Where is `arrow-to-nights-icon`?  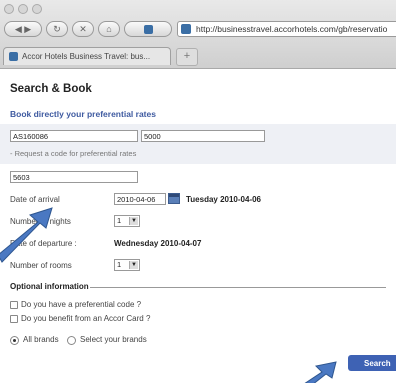
arrow-to-nights-icon is located at coordinates (26, 235).